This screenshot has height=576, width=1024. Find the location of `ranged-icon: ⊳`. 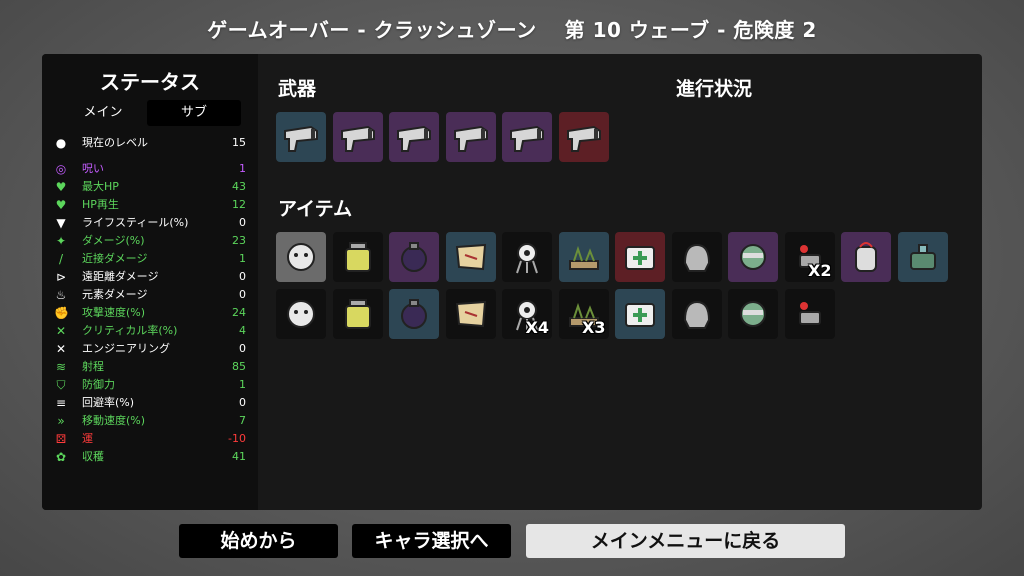

ranged-icon: ⊳ is located at coordinates (61, 277).